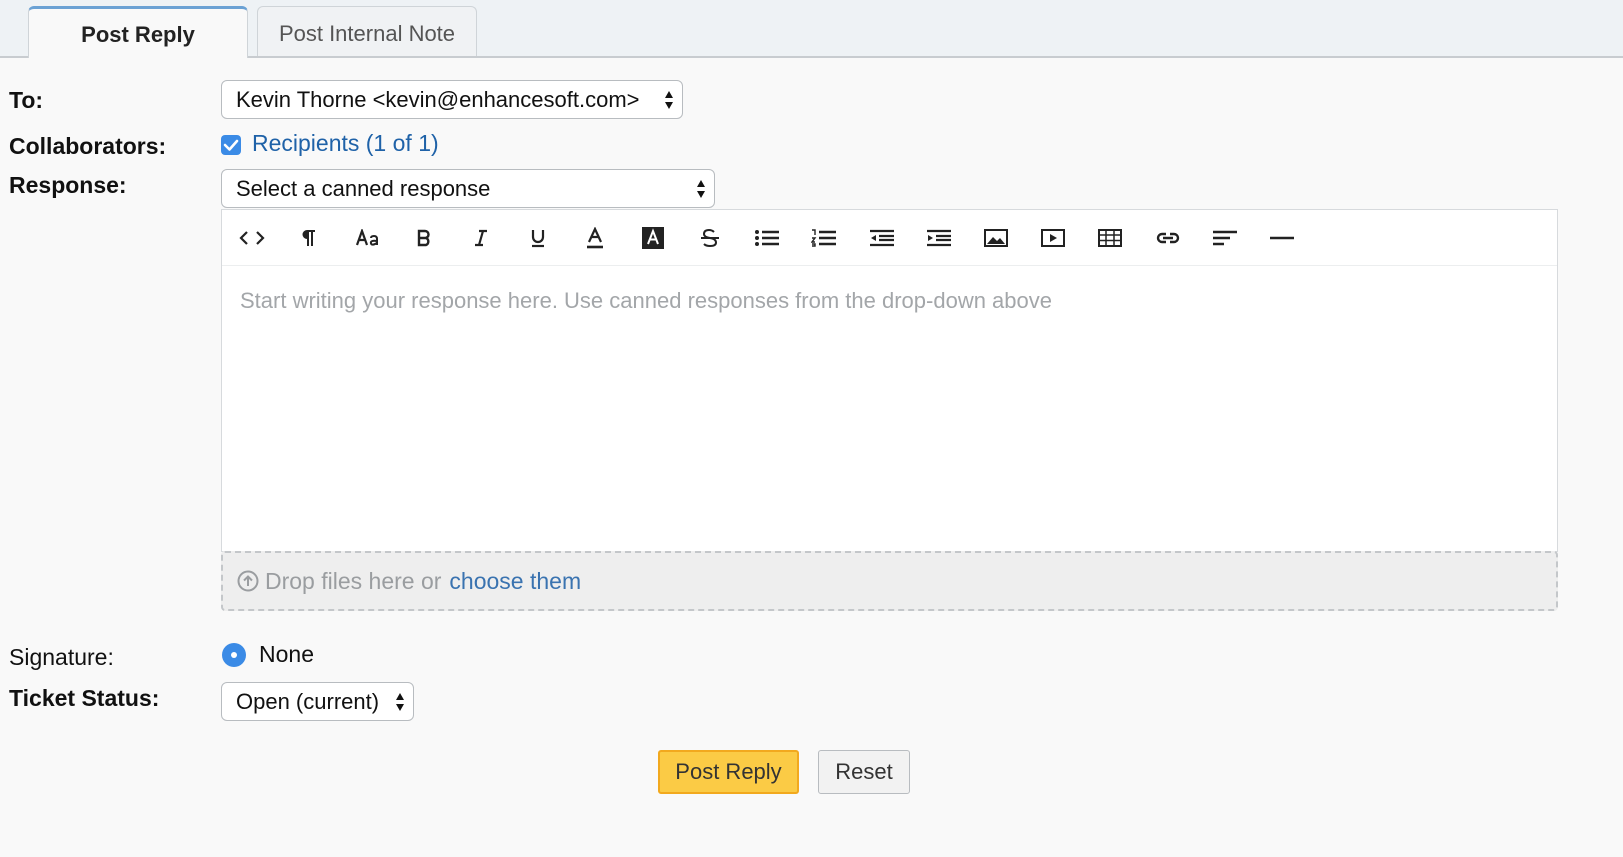 The height and width of the screenshot is (857, 1623). I want to click on ticket-status-select: Open (current), so click(317, 701).